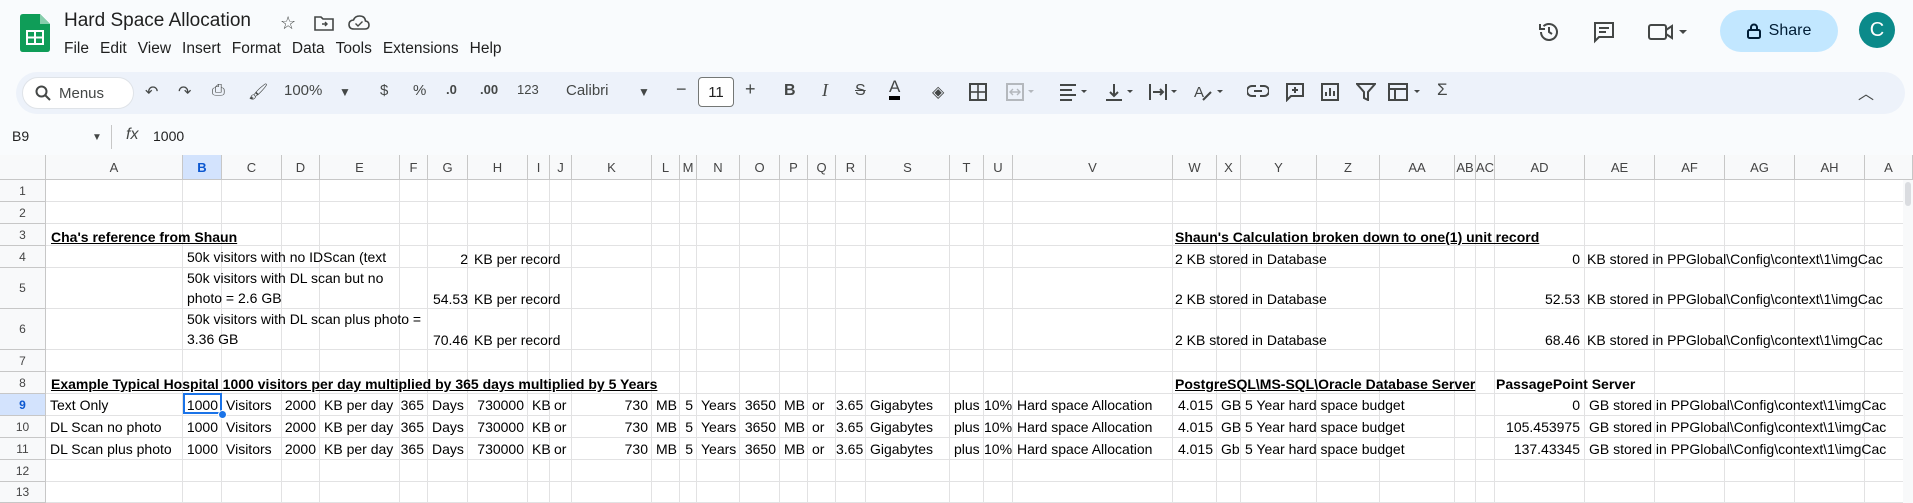 This screenshot has height=503, width=1913. Describe the element at coordinates (849, 449) in the screenshot. I see `cell-R11: 3.65` at that location.